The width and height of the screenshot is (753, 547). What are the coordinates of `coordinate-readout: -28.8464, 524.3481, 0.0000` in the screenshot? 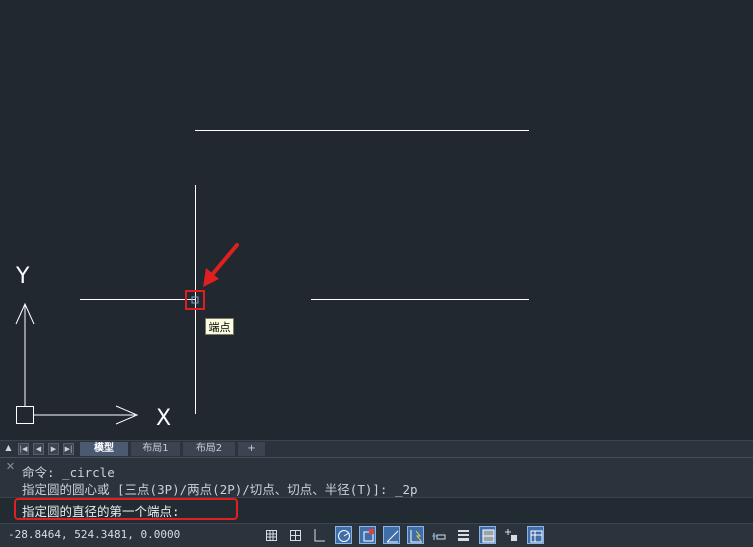 It's located at (94, 534).